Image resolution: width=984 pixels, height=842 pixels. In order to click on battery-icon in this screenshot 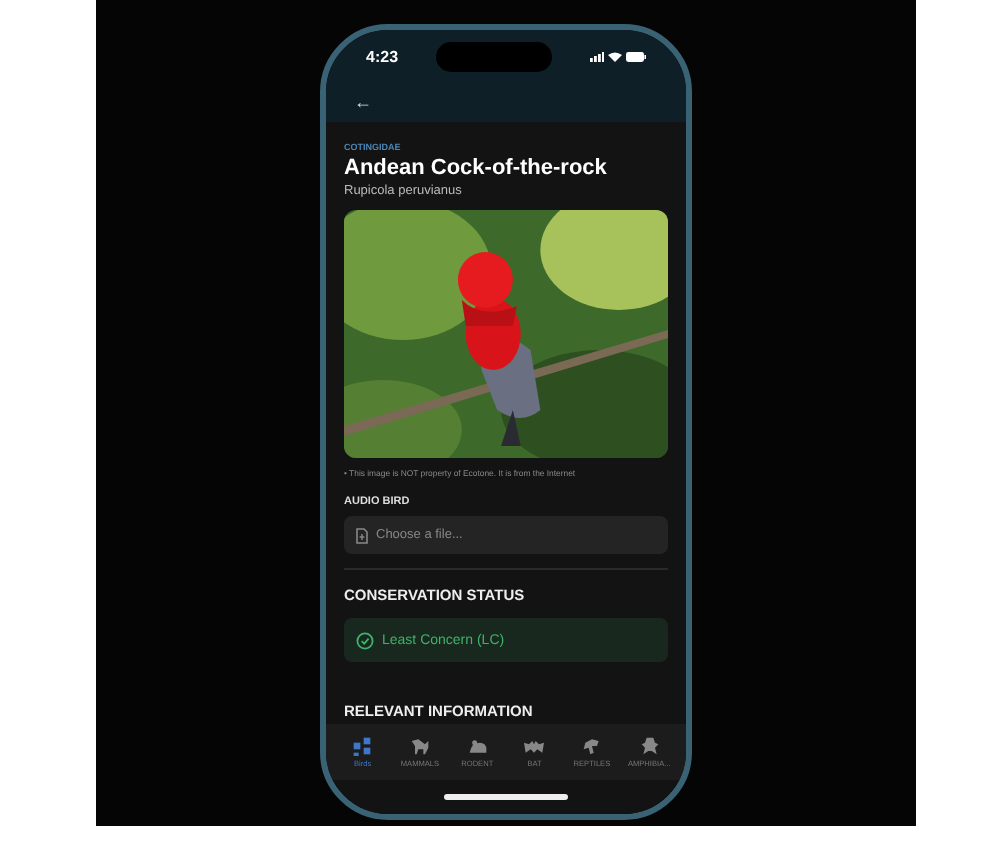, I will do `click(635, 56)`.